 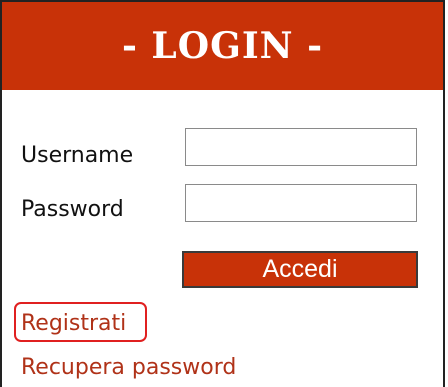 I want to click on password-field, so click(x=301, y=203).